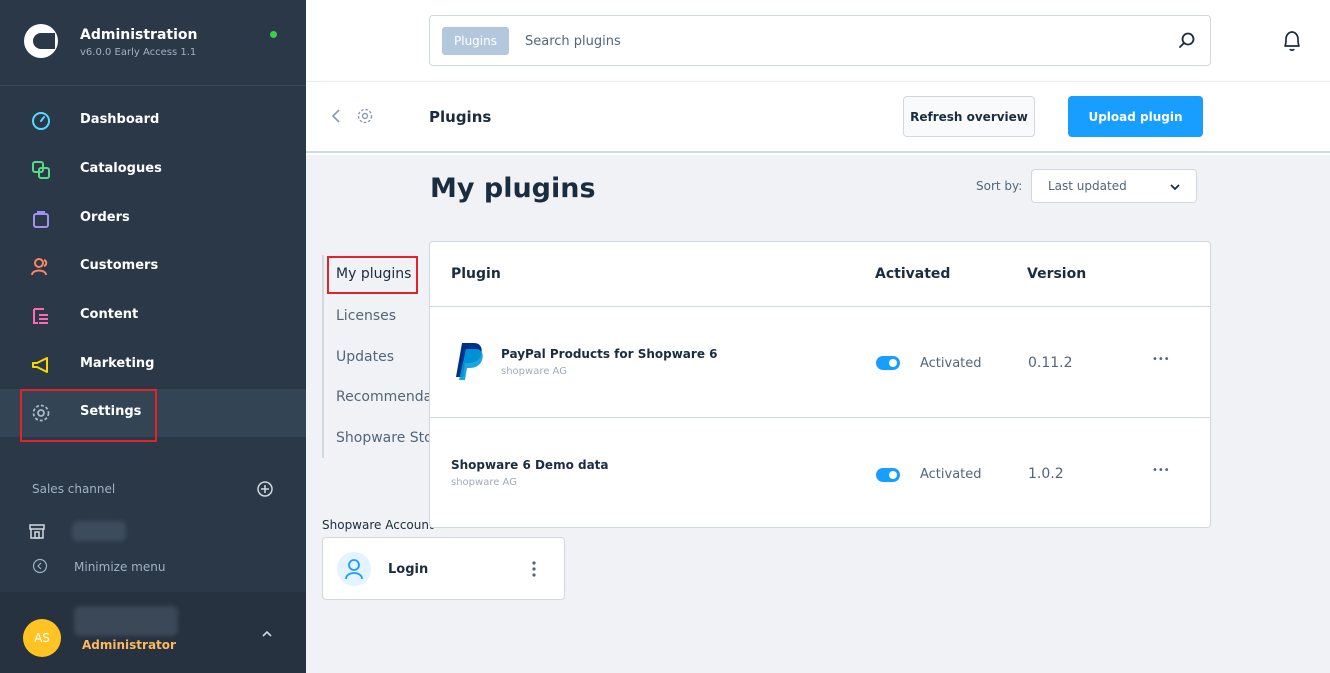 This screenshot has height=673, width=1330. I want to click on my-plugins-highlight-box, so click(372, 275).